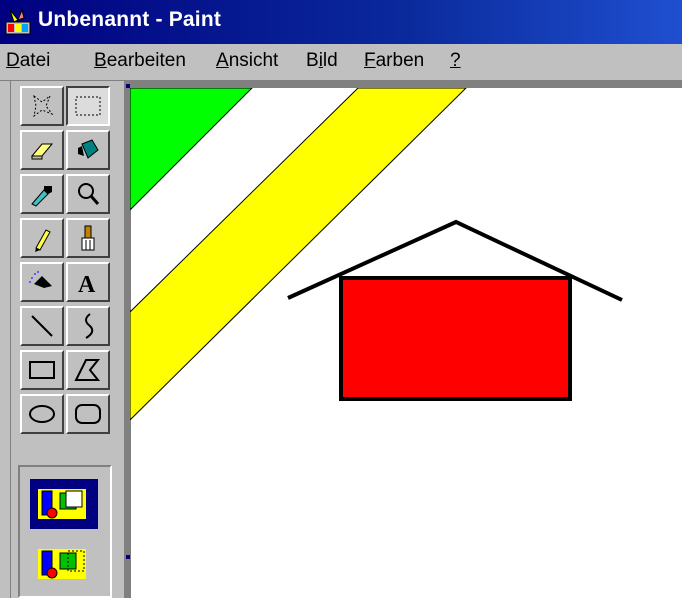 The height and width of the screenshot is (598, 682). I want to click on airbrush-icon, so click(40, 279).